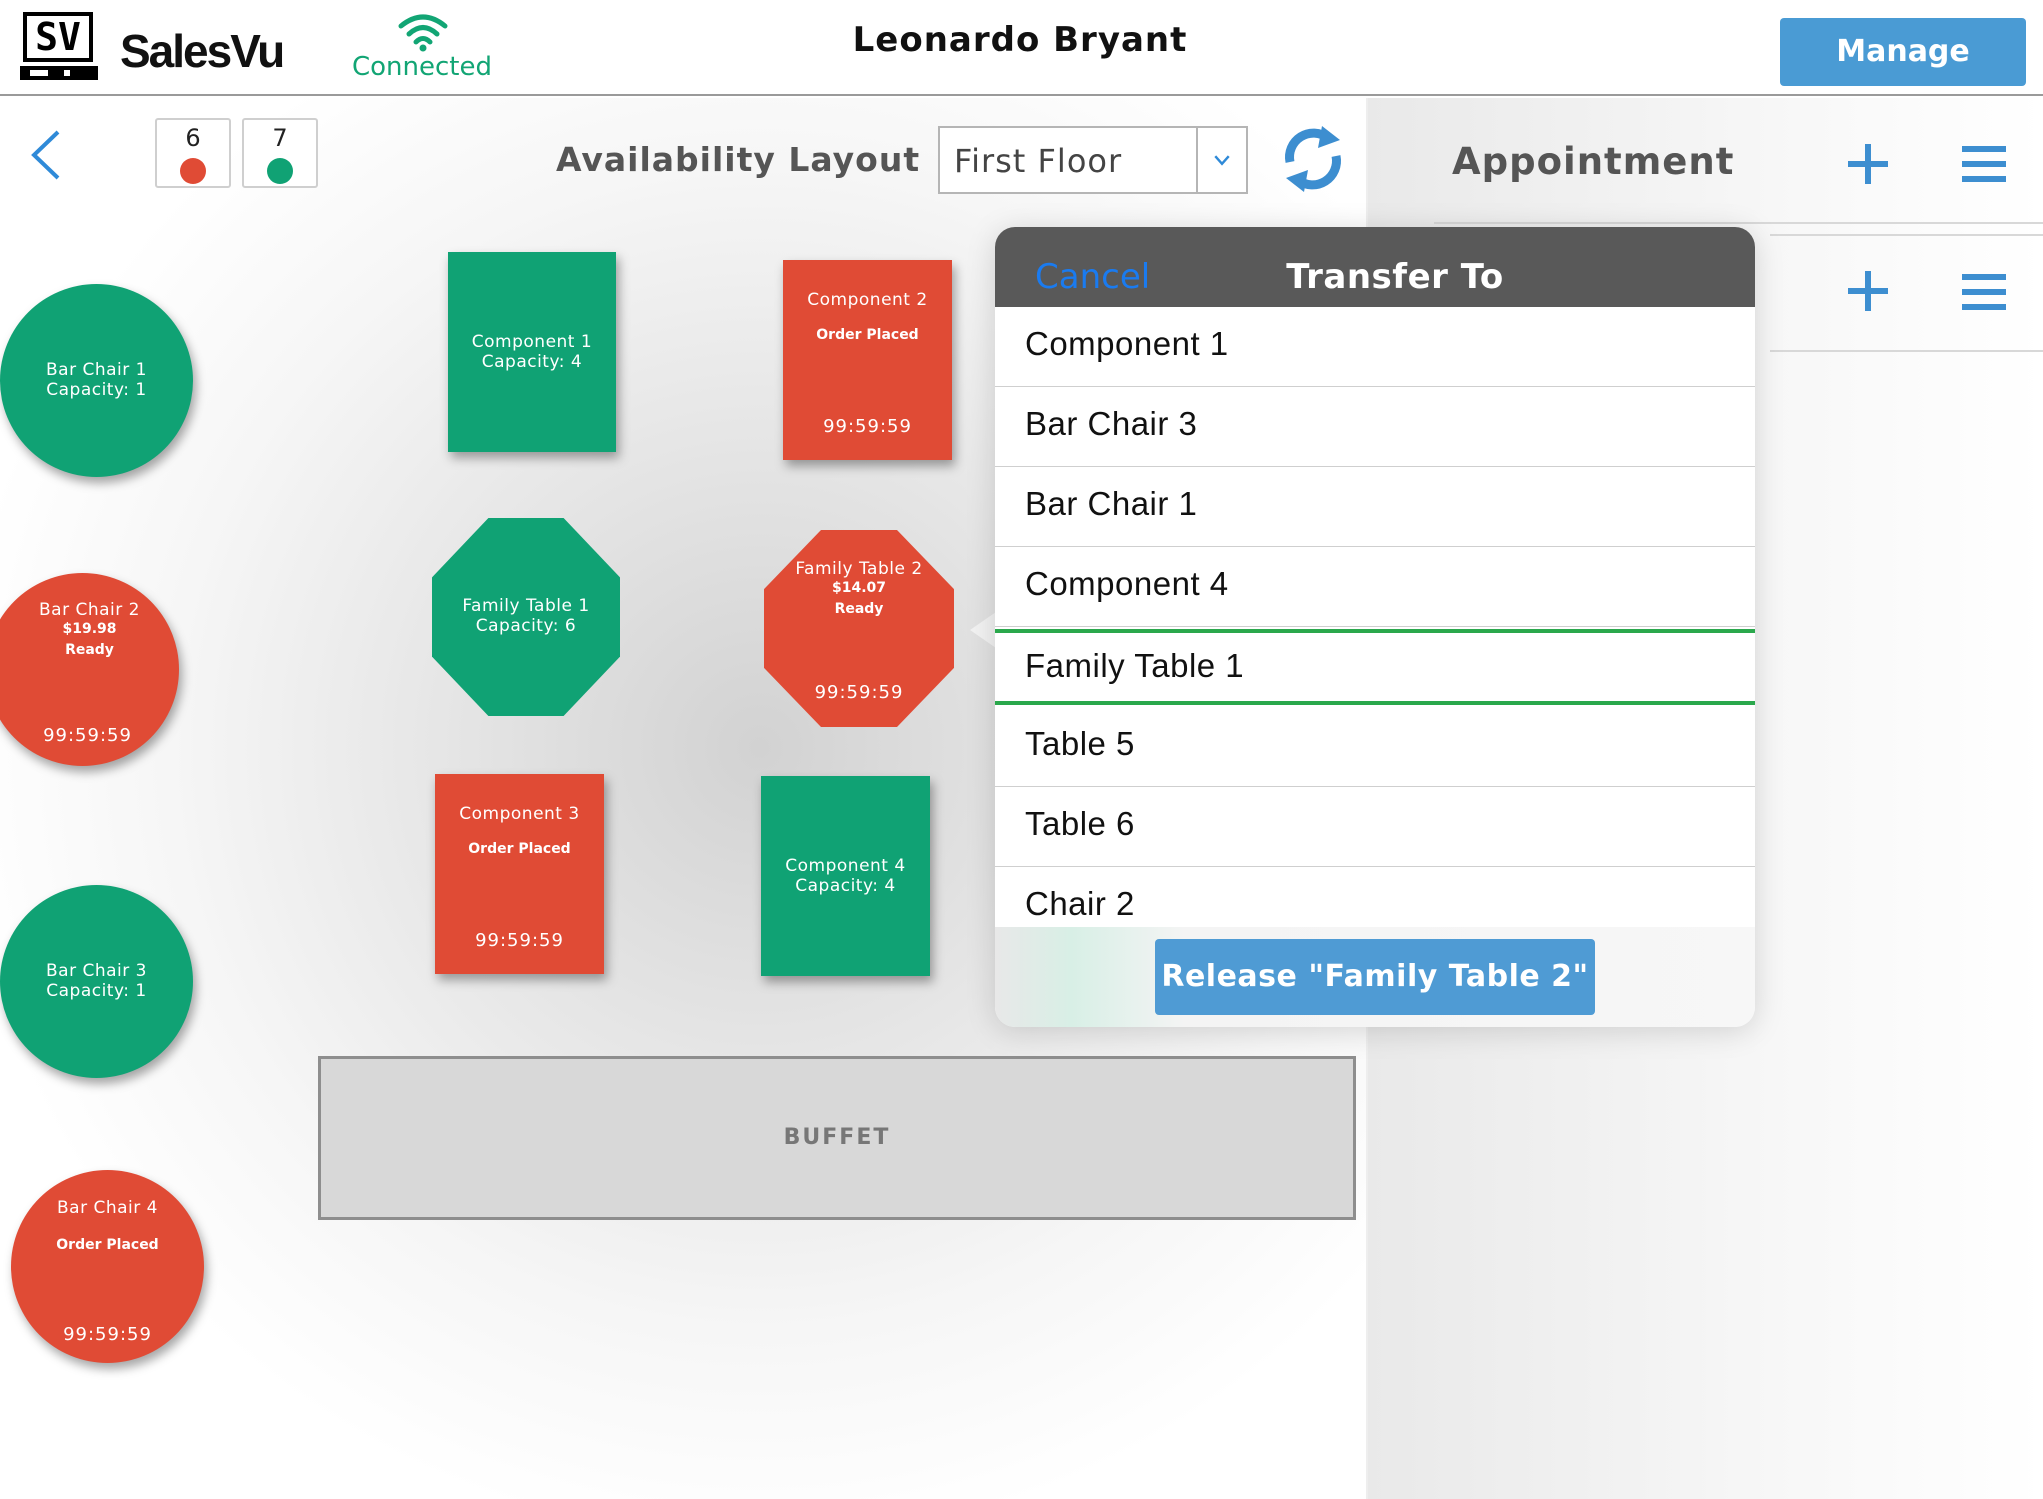  Describe the element at coordinates (1080, 903) in the screenshot. I see `transfer-item-label: Chair 2` at that location.